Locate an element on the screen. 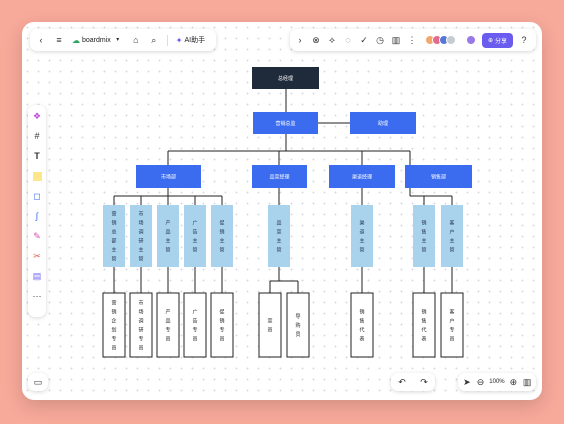  sticky-note-icon is located at coordinates (37, 176).